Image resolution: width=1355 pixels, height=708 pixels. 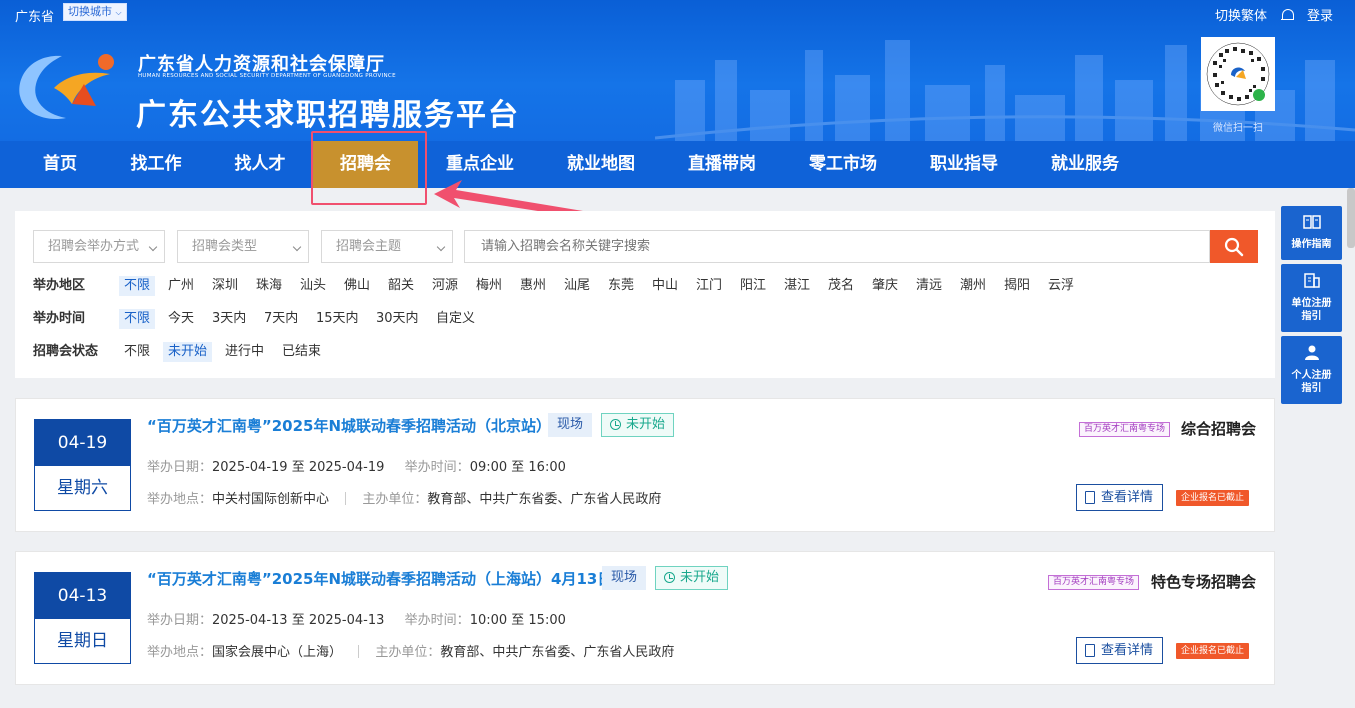 What do you see at coordinates (1241, 14) in the screenshot?
I see `switch-traditional-link: 切换繁体` at bounding box center [1241, 14].